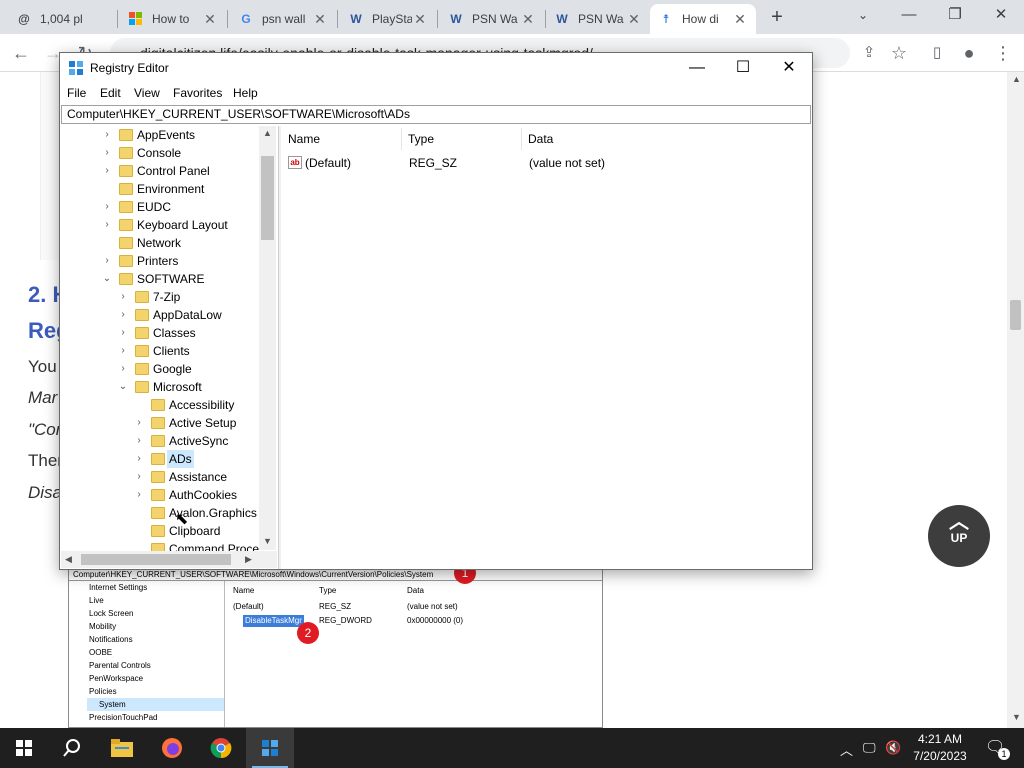 This screenshot has width=1024, height=768. I want to click on menu-favorites: Favorites, so click(197, 93).